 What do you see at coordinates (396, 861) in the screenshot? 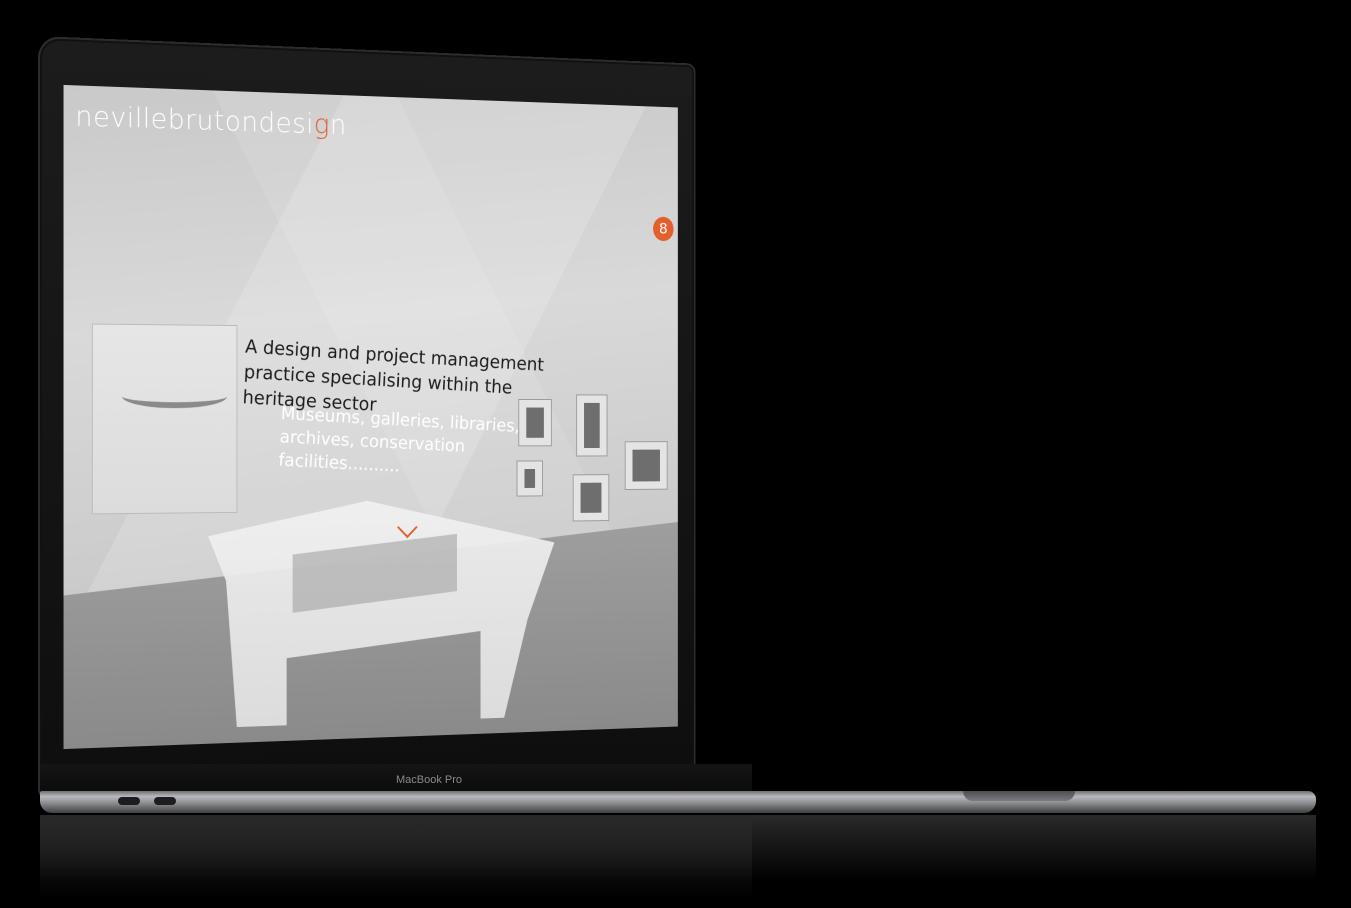
I see `lid-reflection` at bounding box center [396, 861].